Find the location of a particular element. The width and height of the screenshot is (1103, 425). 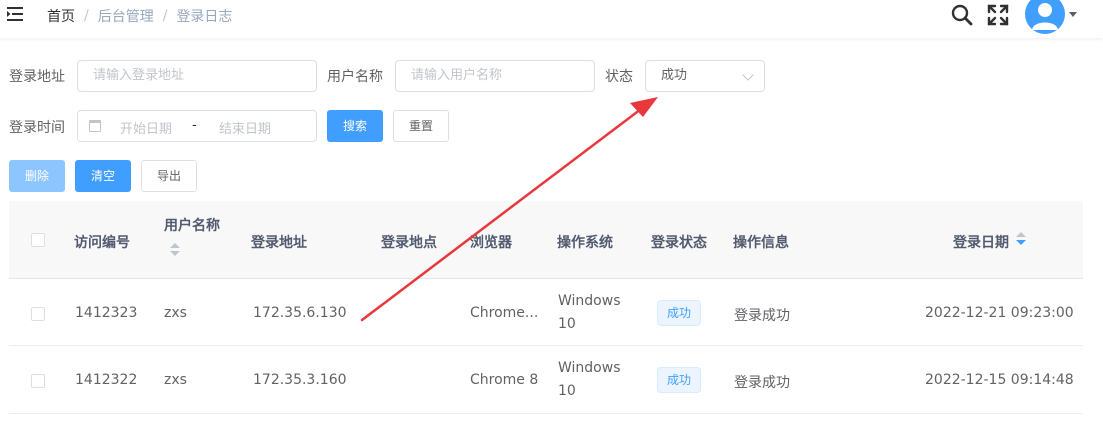

end-date-input: 结束日期 is located at coordinates (245, 127).